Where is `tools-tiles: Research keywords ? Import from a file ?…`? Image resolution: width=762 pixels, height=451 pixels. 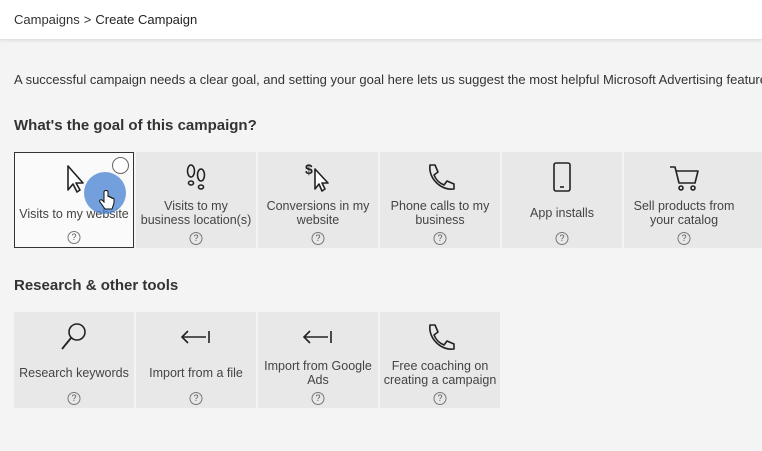 tools-tiles: Research keywords ? Import from a file ?… is located at coordinates (258, 360).